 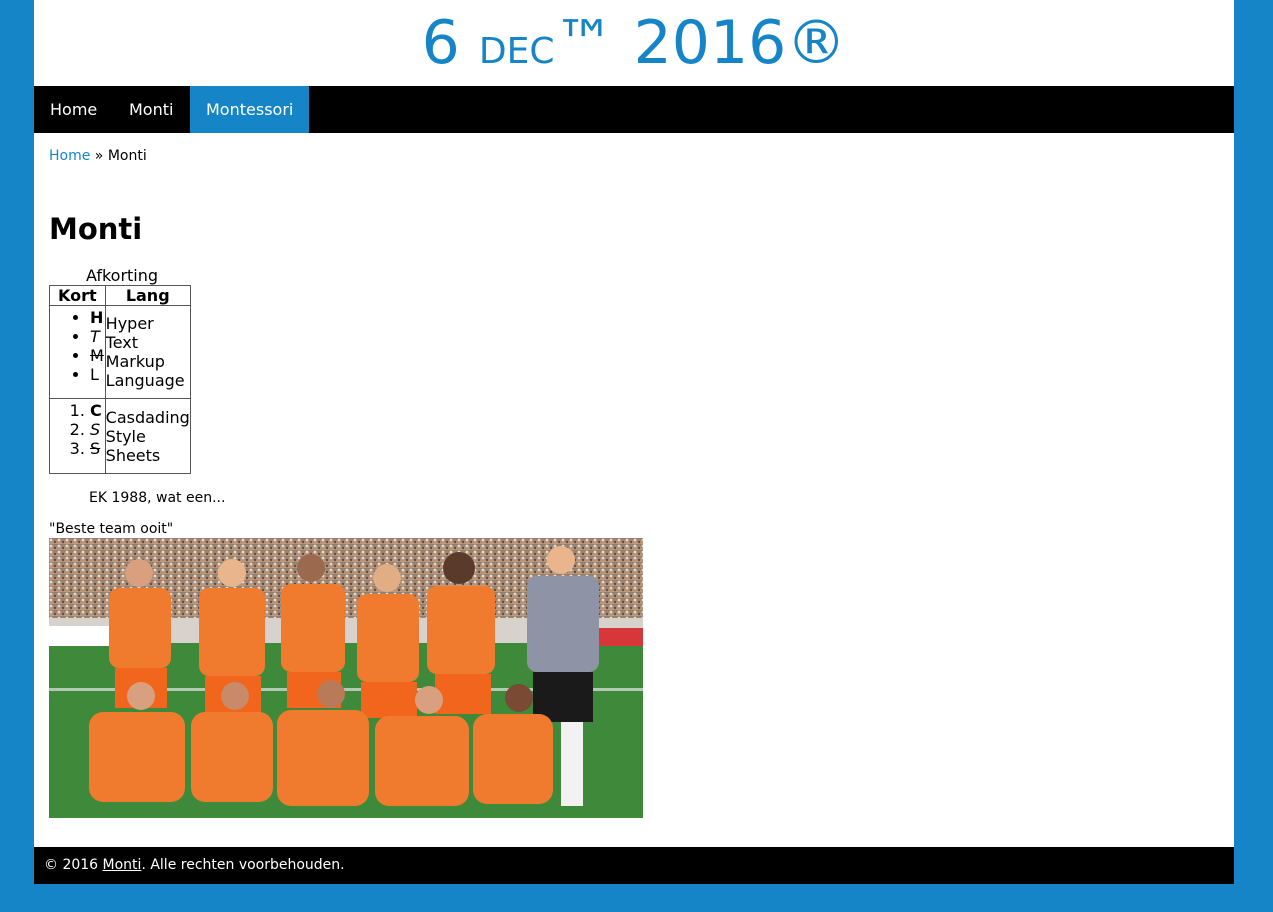 I want to click on long-cell: Casdading Style Sheets, so click(x=147, y=436).